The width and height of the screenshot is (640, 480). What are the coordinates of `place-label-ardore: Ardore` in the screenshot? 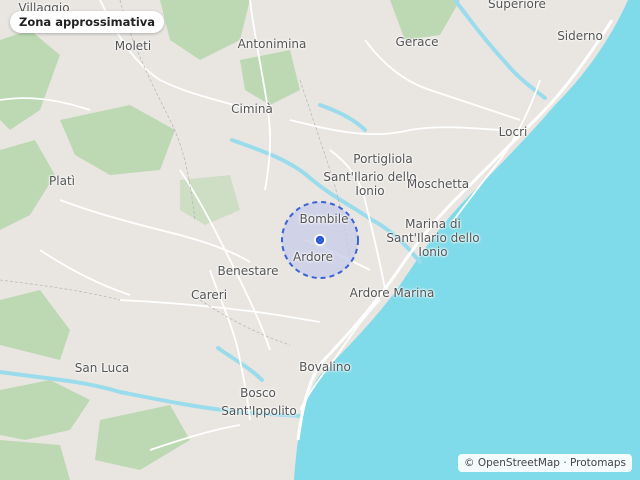 It's located at (313, 257).